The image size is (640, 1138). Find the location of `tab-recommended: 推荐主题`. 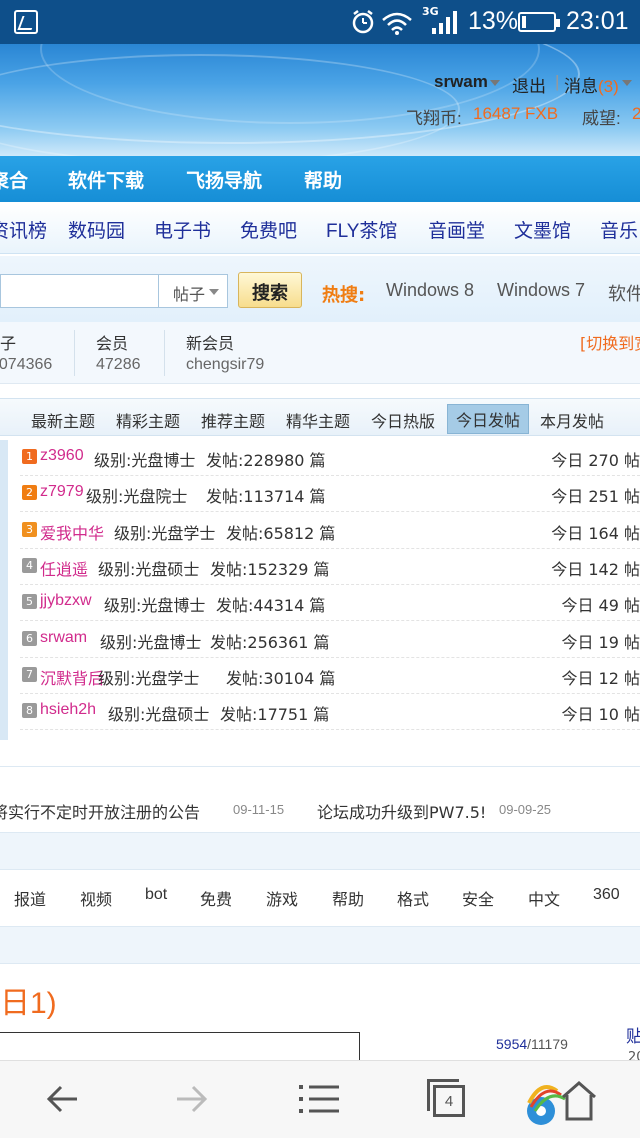

tab-recommended: 推荐主题 is located at coordinates (233, 420).